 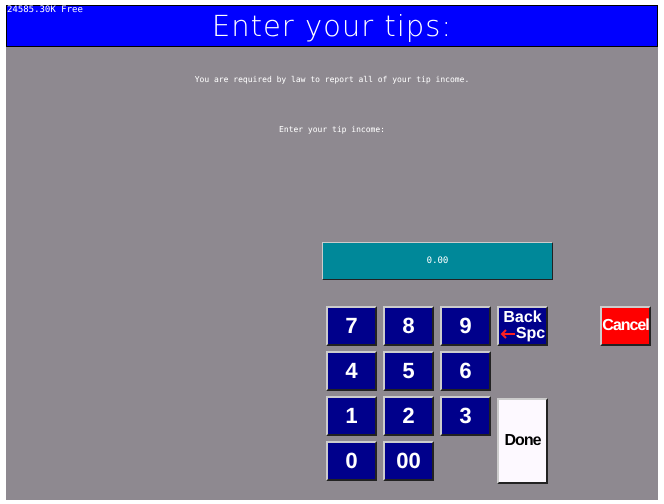 What do you see at coordinates (332, 26) in the screenshot?
I see `screen-title: Enter your tips:` at bounding box center [332, 26].